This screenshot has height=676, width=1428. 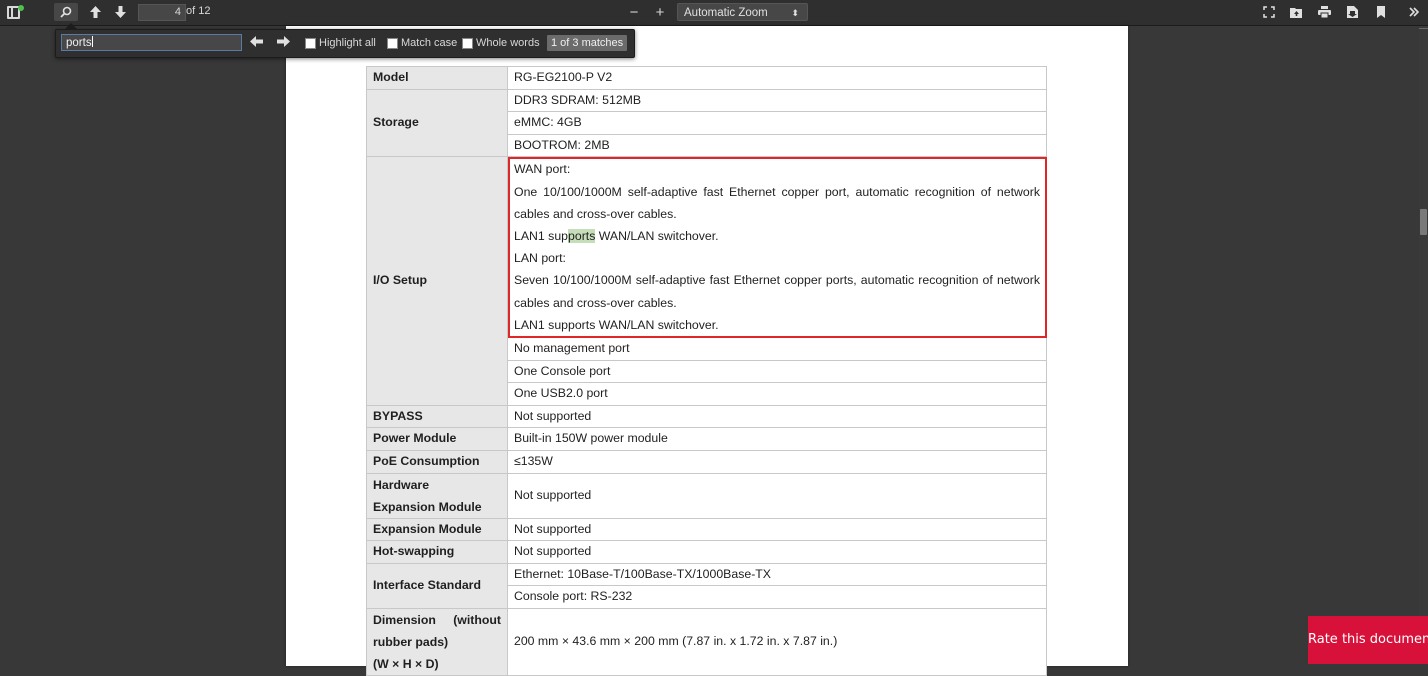 What do you see at coordinates (777, 461) in the screenshot?
I see `spec-value: ≤135W` at bounding box center [777, 461].